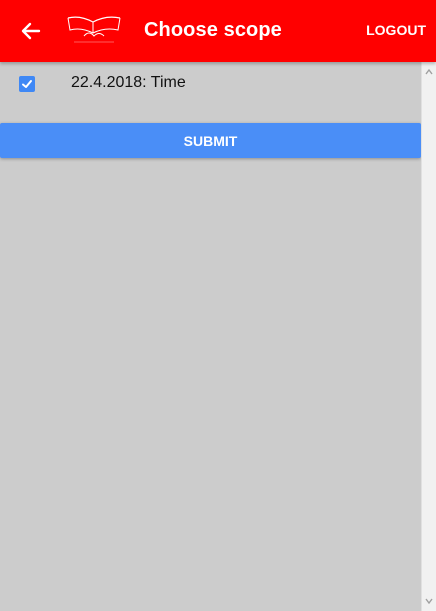 Image resolution: width=436 pixels, height=611 pixels. Describe the element at coordinates (396, 30) in the screenshot. I see `logout-button: LOGOUT` at that location.